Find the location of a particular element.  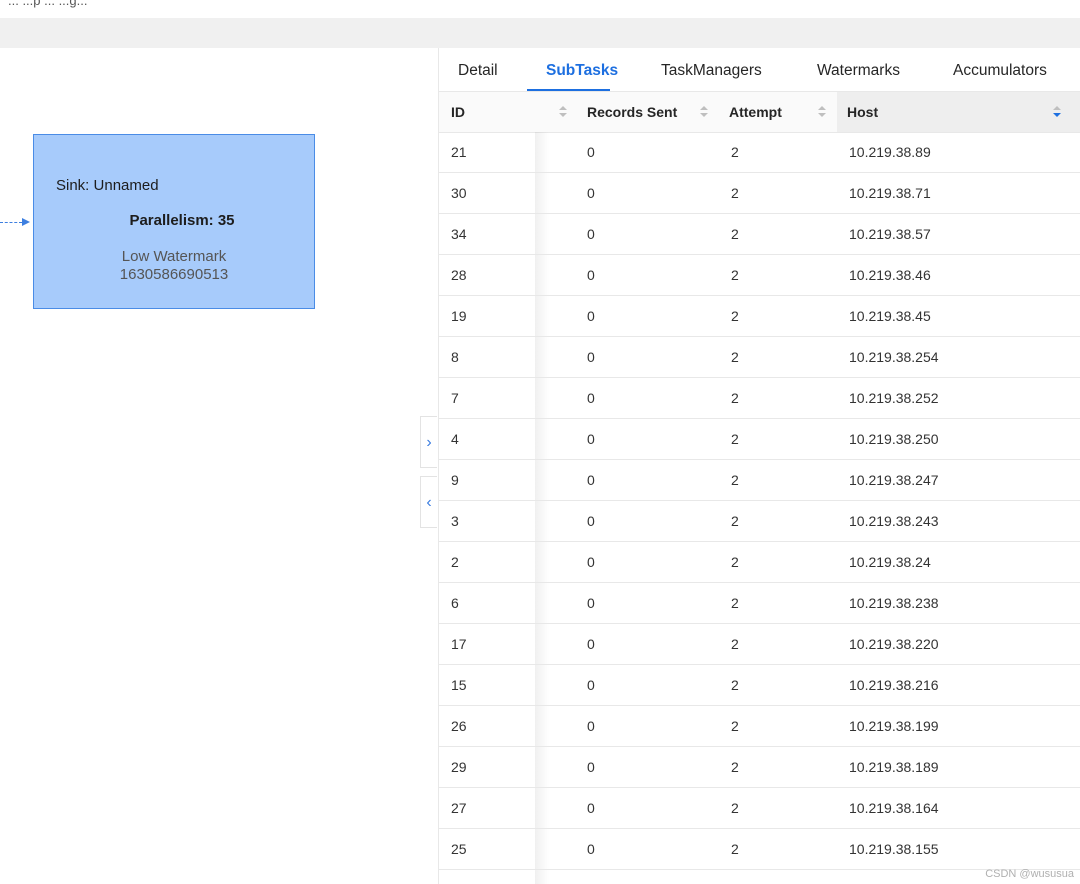

cell-id: 8 is located at coordinates (455, 357).